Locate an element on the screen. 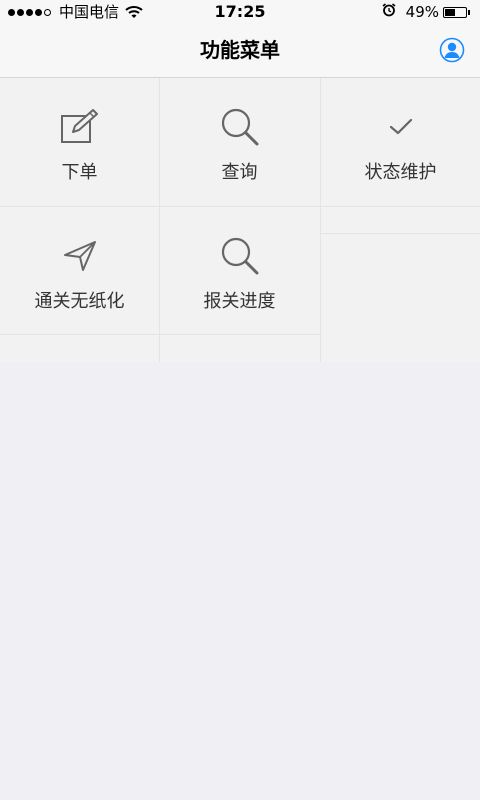 The image size is (480, 800). menu-item-query: 查询 is located at coordinates (239, 142).